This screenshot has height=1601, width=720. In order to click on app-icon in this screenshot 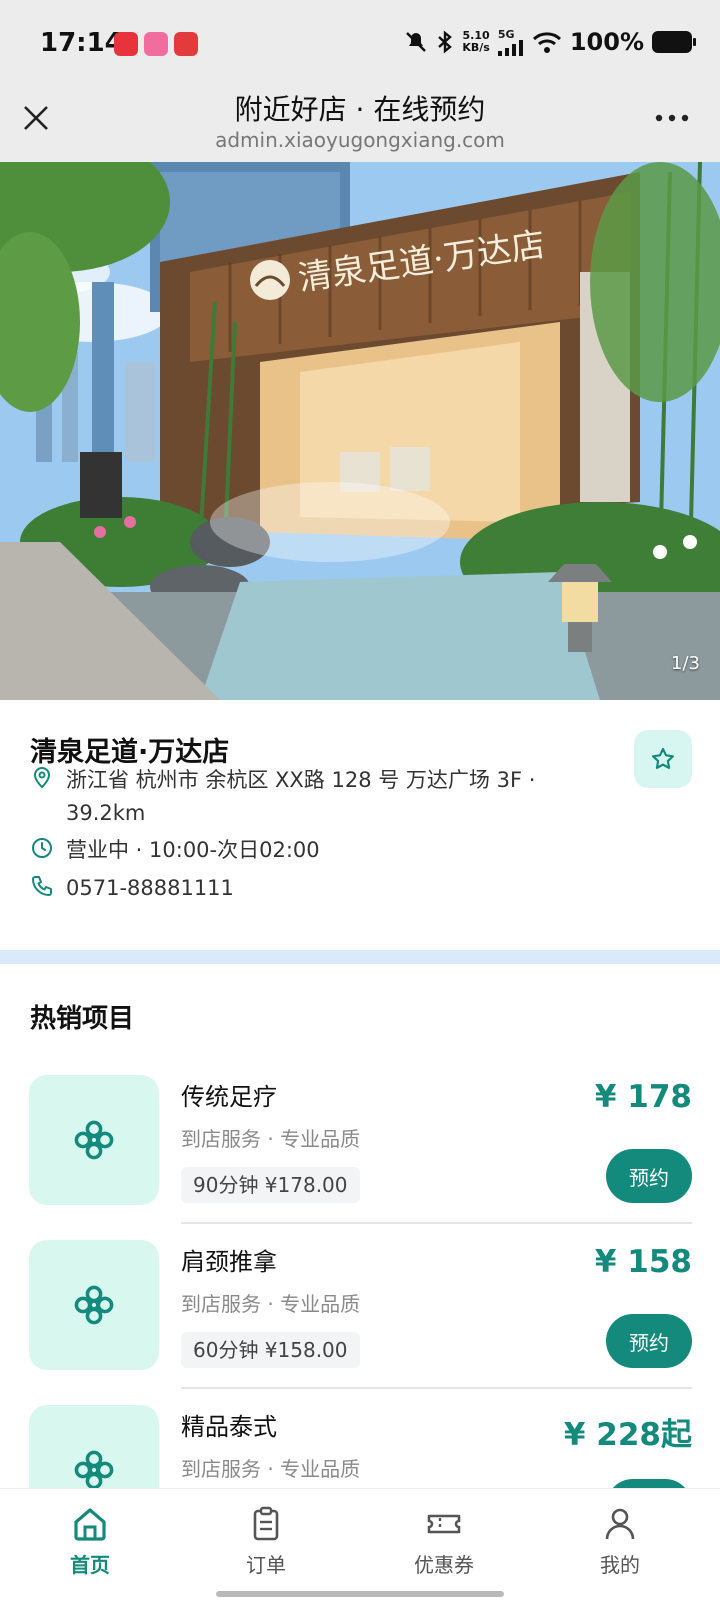, I will do `click(186, 44)`.